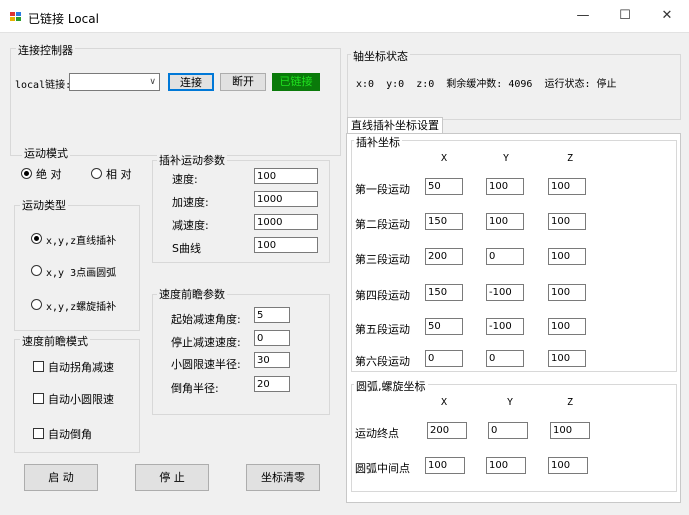 The image size is (689, 515). Describe the element at coordinates (486, 84) in the screenshot. I see `axis-status-text: x:0 y:0 z:0 剩余缓冲数: 4096 运行状态: 停止` at that location.